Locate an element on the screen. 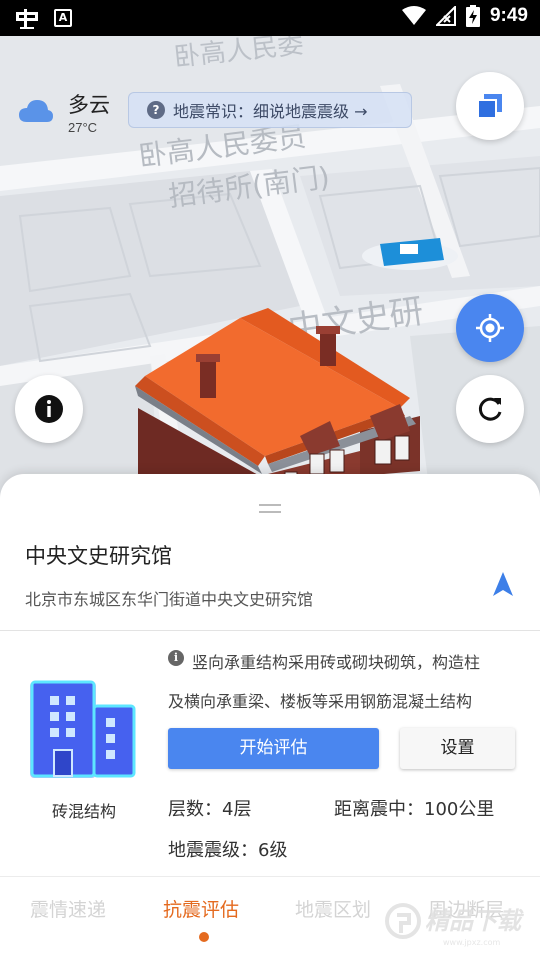  tab-seismic-zoning: 地震区划 is located at coordinates (333, 908).